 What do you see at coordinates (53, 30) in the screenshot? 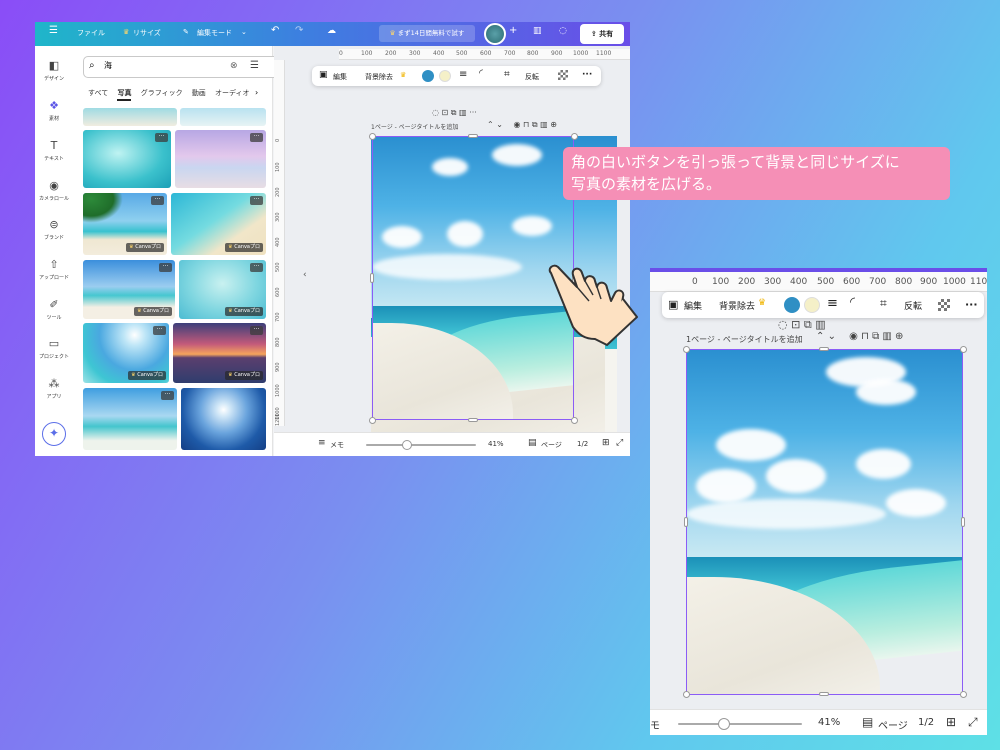
I see `hamburger-icon: ☰` at bounding box center [53, 30].